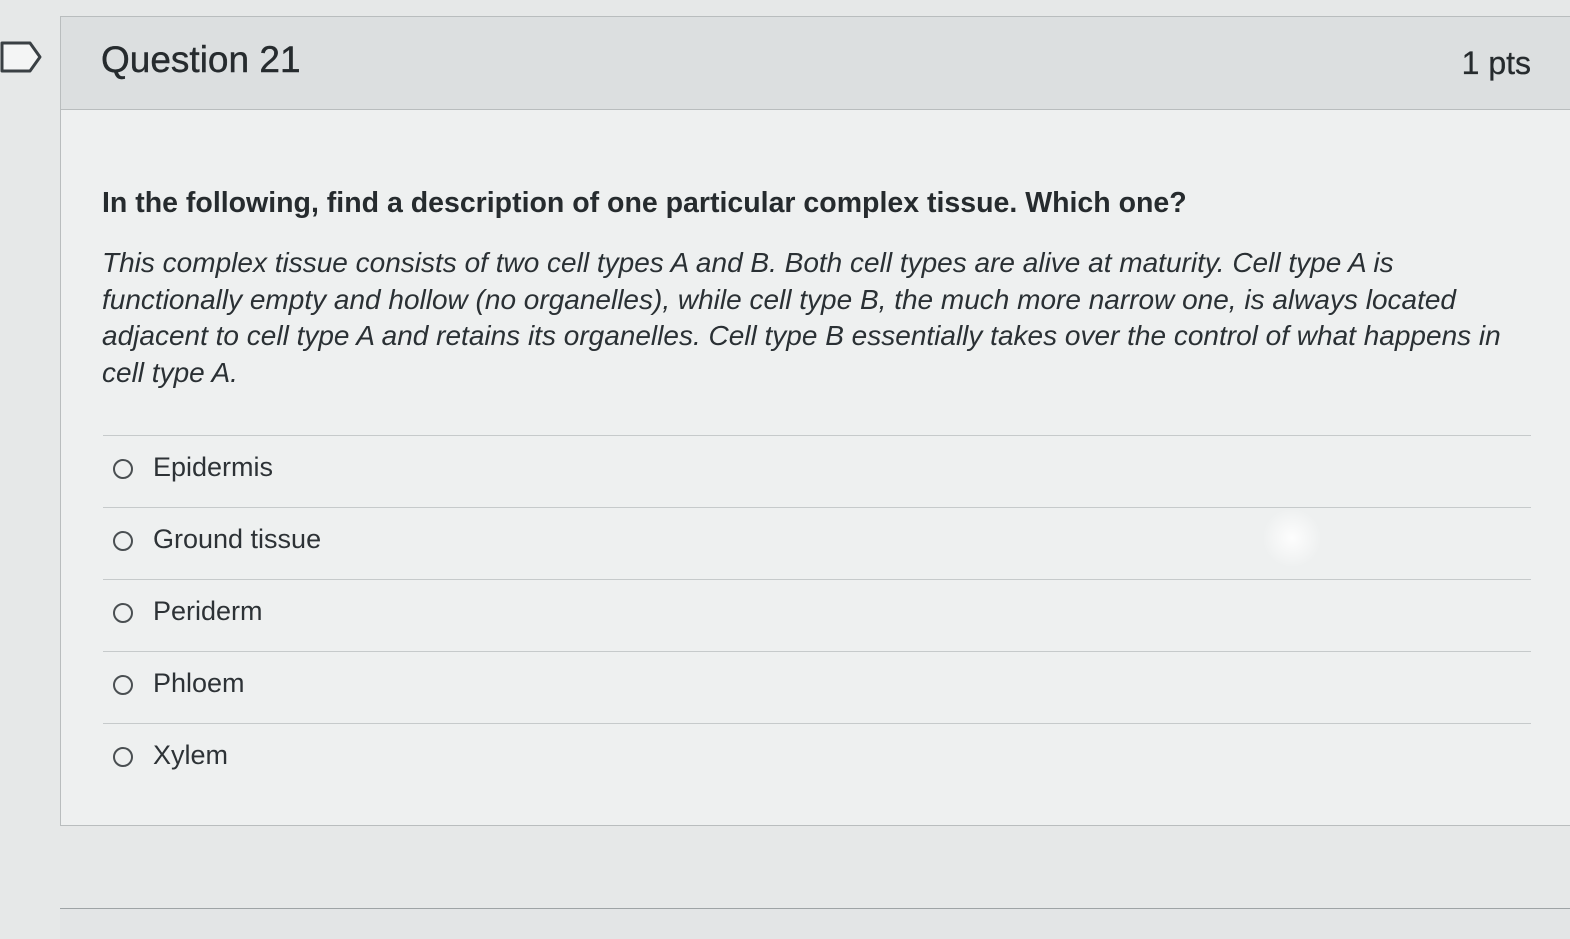 This screenshot has width=1570, height=939. What do you see at coordinates (817, 472) in the screenshot?
I see `answer-option: Epidermis` at bounding box center [817, 472].